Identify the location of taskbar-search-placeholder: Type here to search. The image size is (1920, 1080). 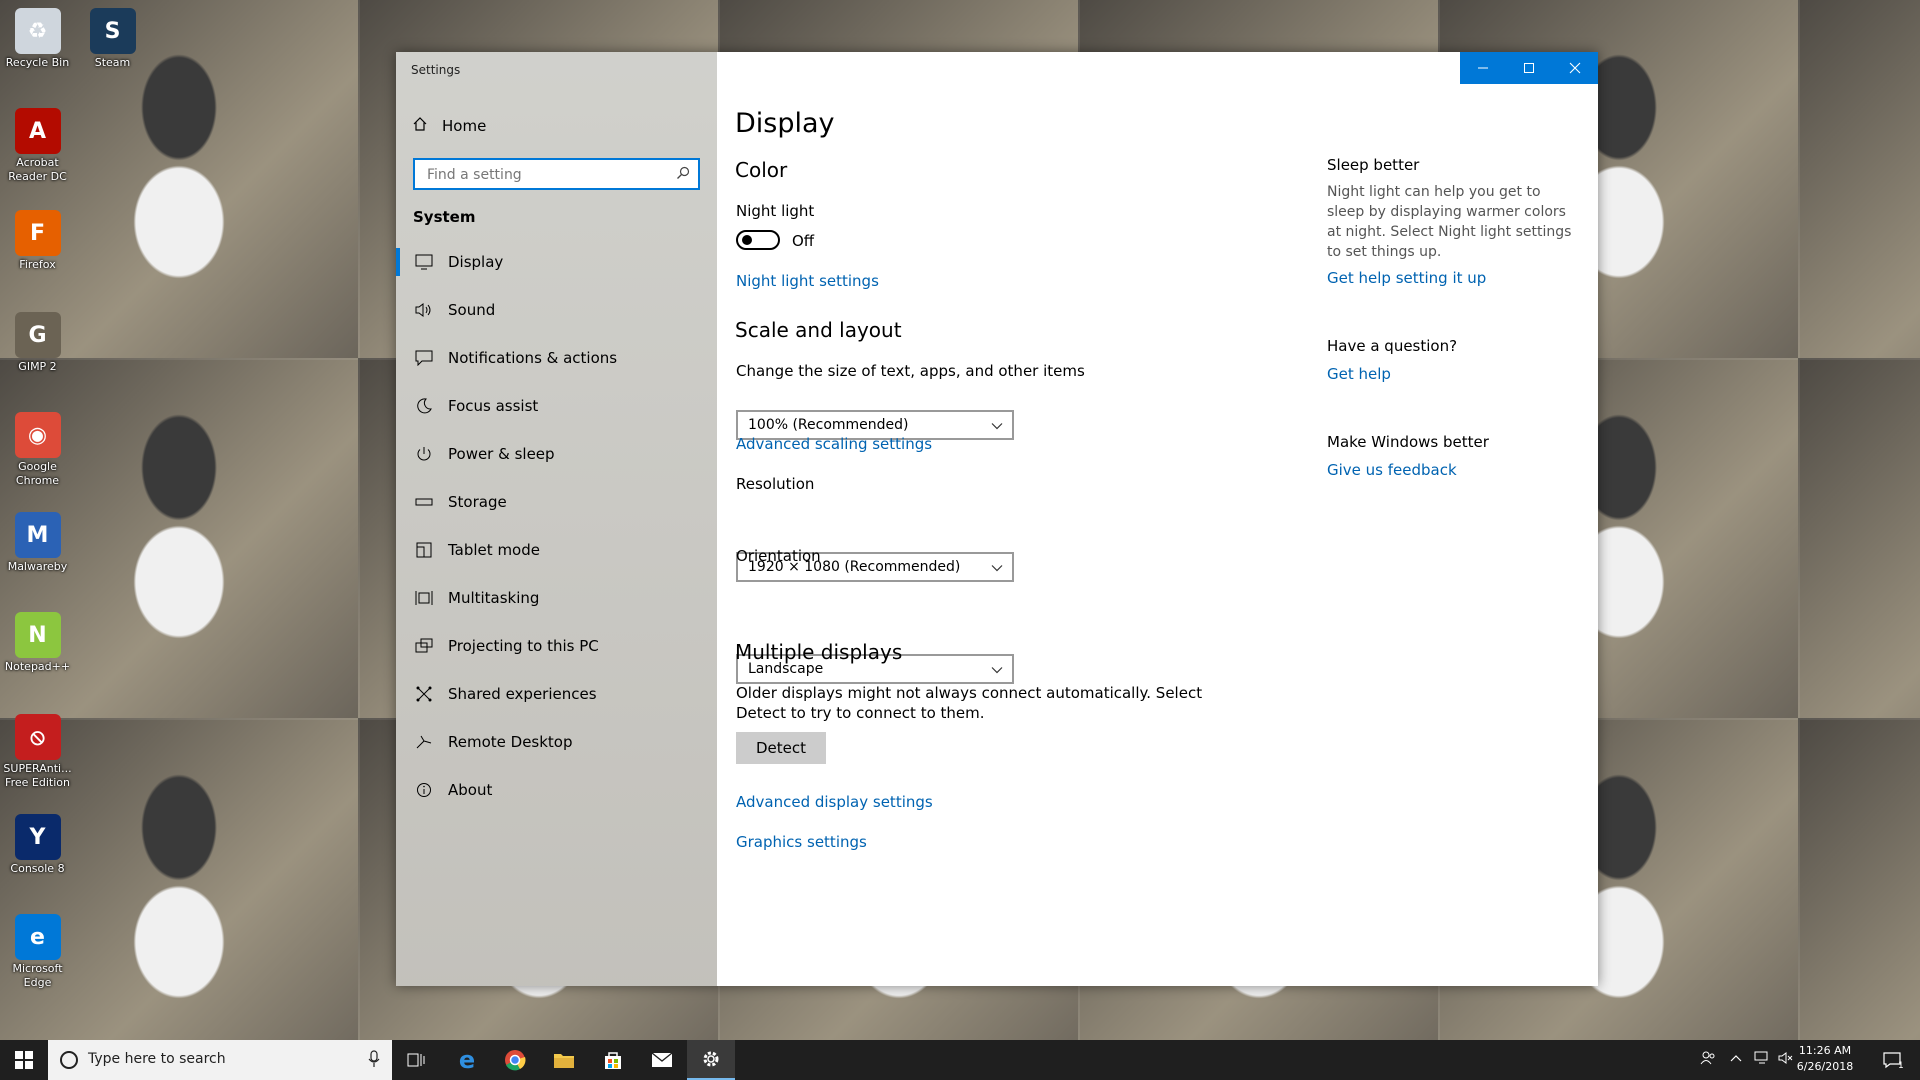
(157, 1059).